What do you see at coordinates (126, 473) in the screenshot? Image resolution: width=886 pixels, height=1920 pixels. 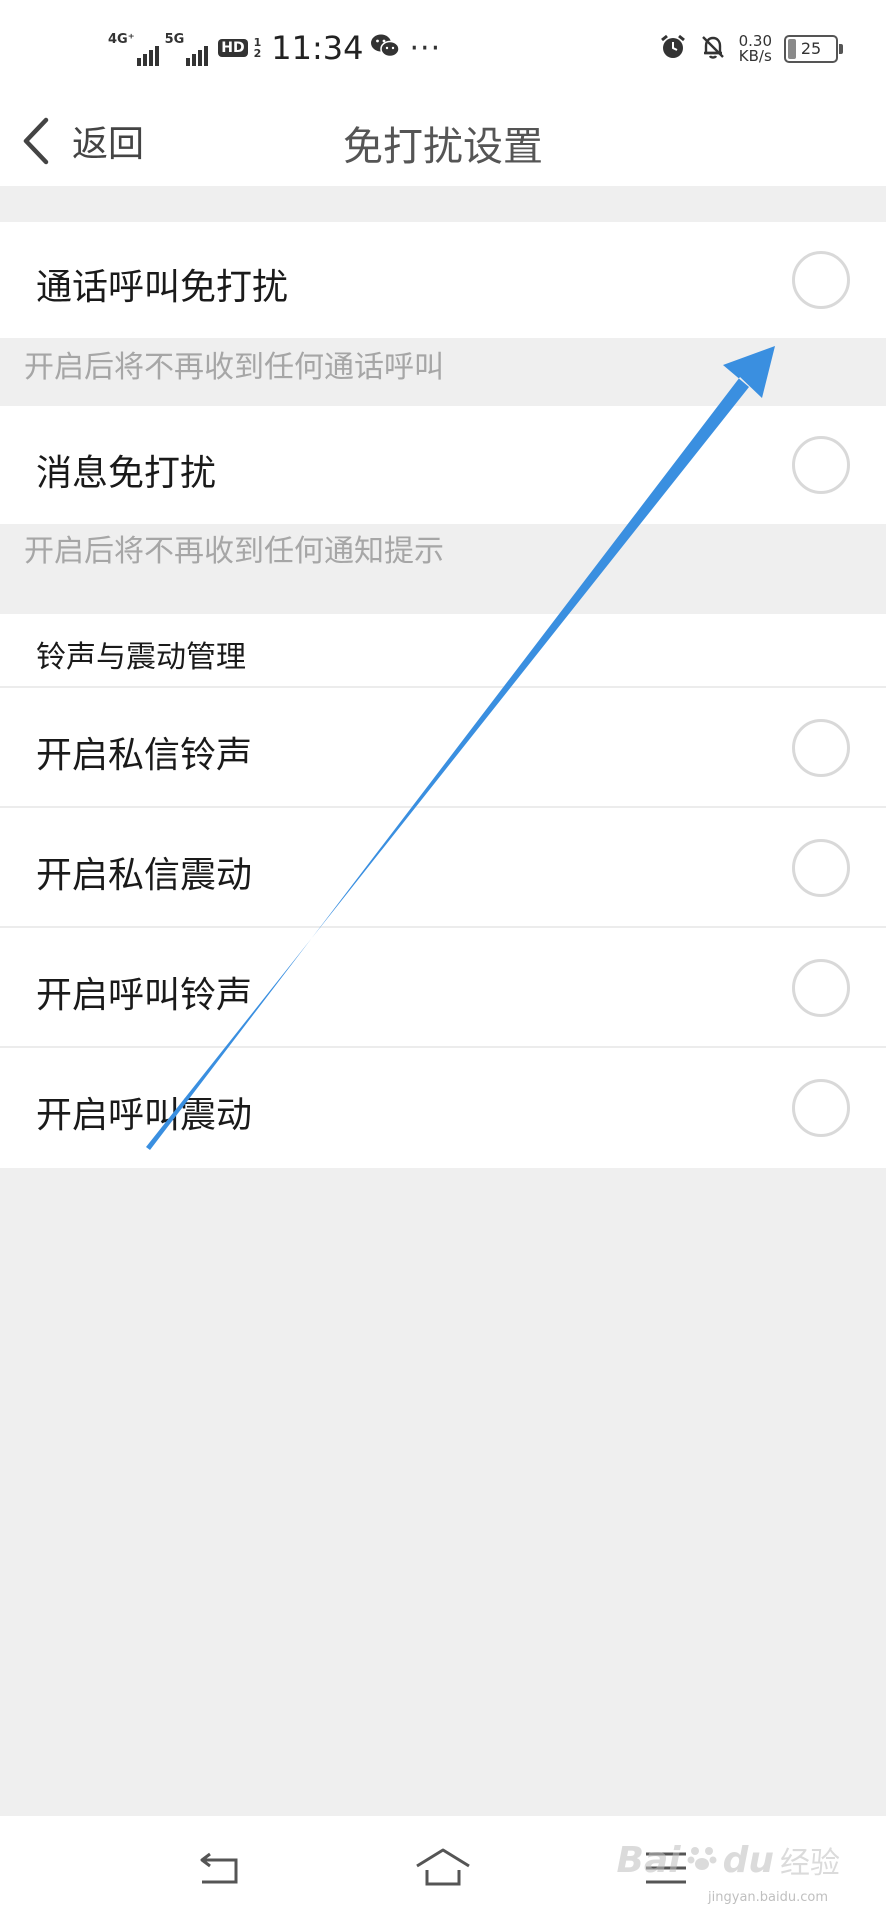 I see `message-dnd-label: 消息免打扰` at bounding box center [126, 473].